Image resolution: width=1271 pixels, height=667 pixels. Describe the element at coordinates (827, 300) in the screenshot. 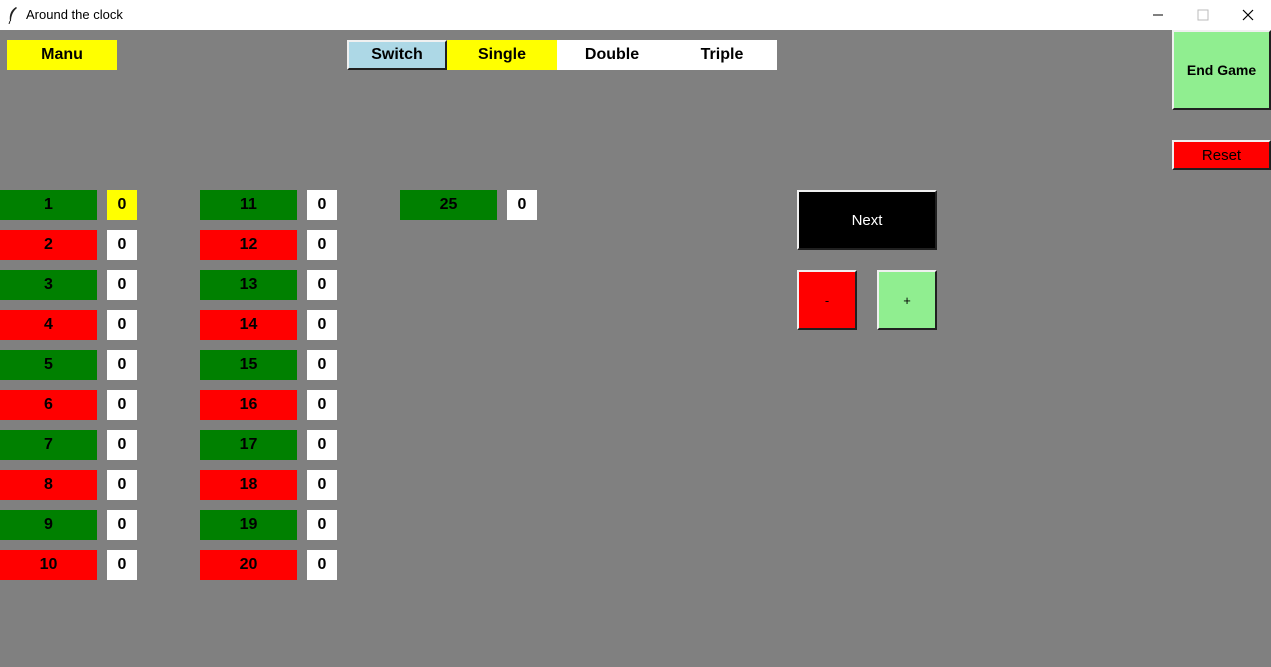

I see `minus-button: -` at that location.